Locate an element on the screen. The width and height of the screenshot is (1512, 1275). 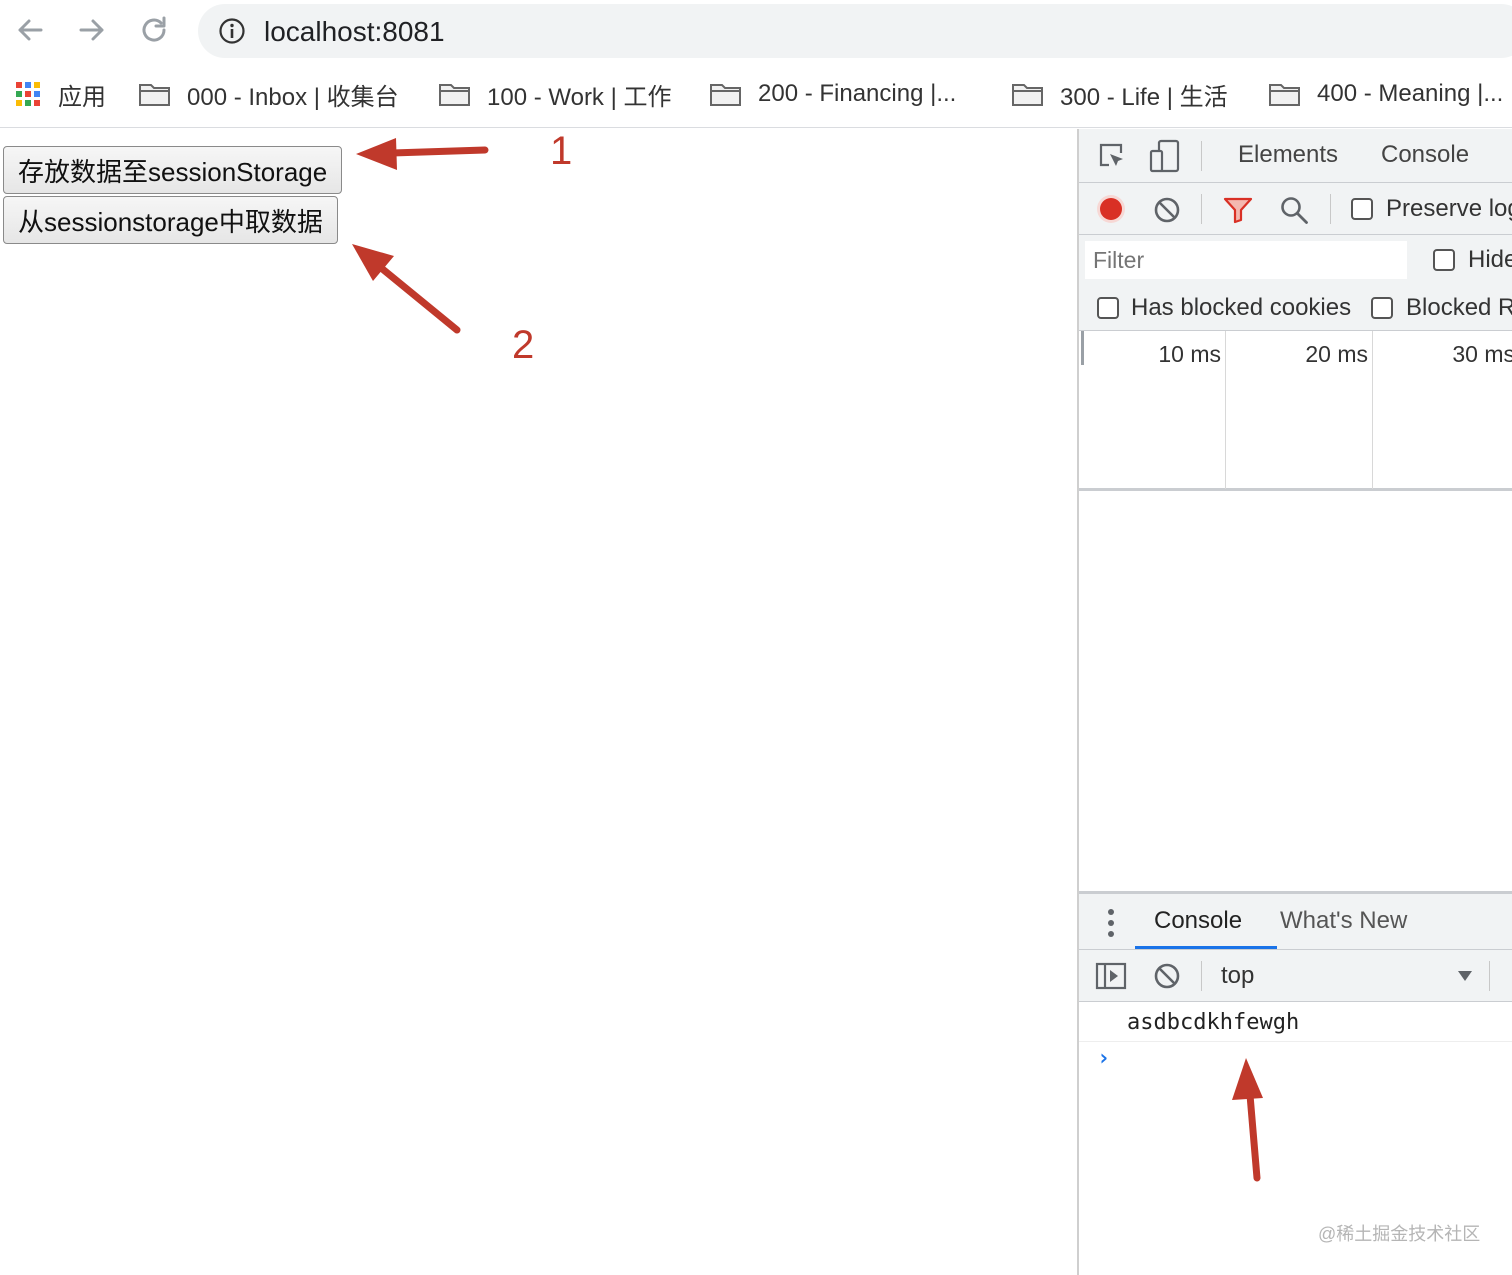
bookmark-folder-life: 300 - Life | 生活 is located at coordinates (1119, 94).